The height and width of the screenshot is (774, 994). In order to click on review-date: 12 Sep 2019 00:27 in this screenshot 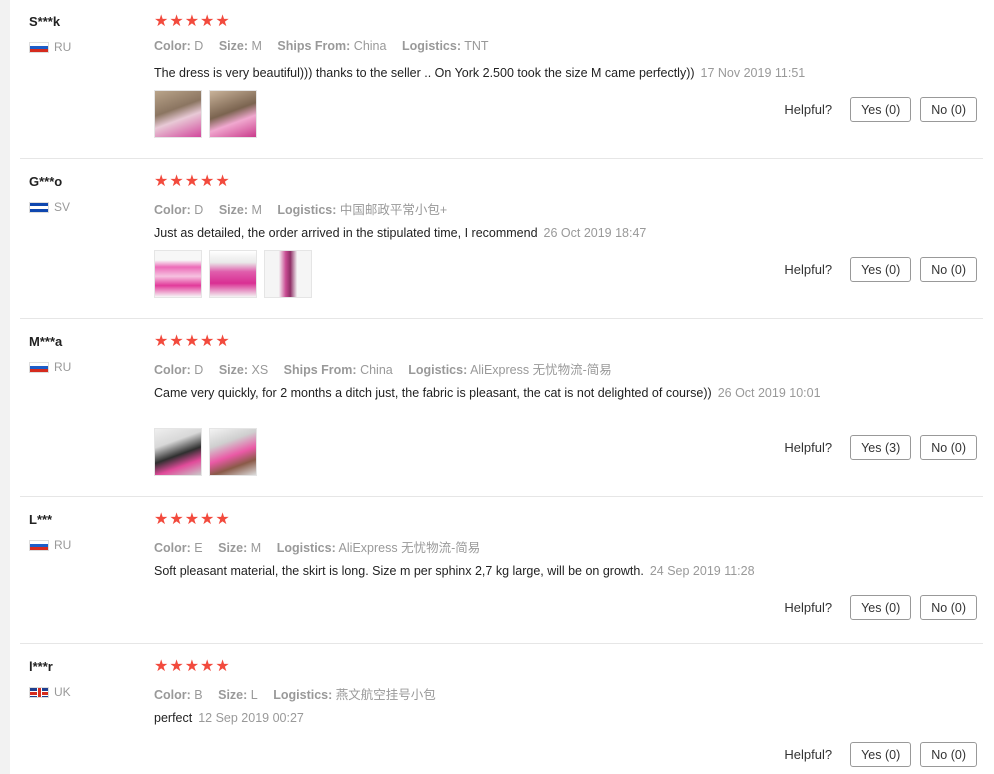, I will do `click(251, 718)`.